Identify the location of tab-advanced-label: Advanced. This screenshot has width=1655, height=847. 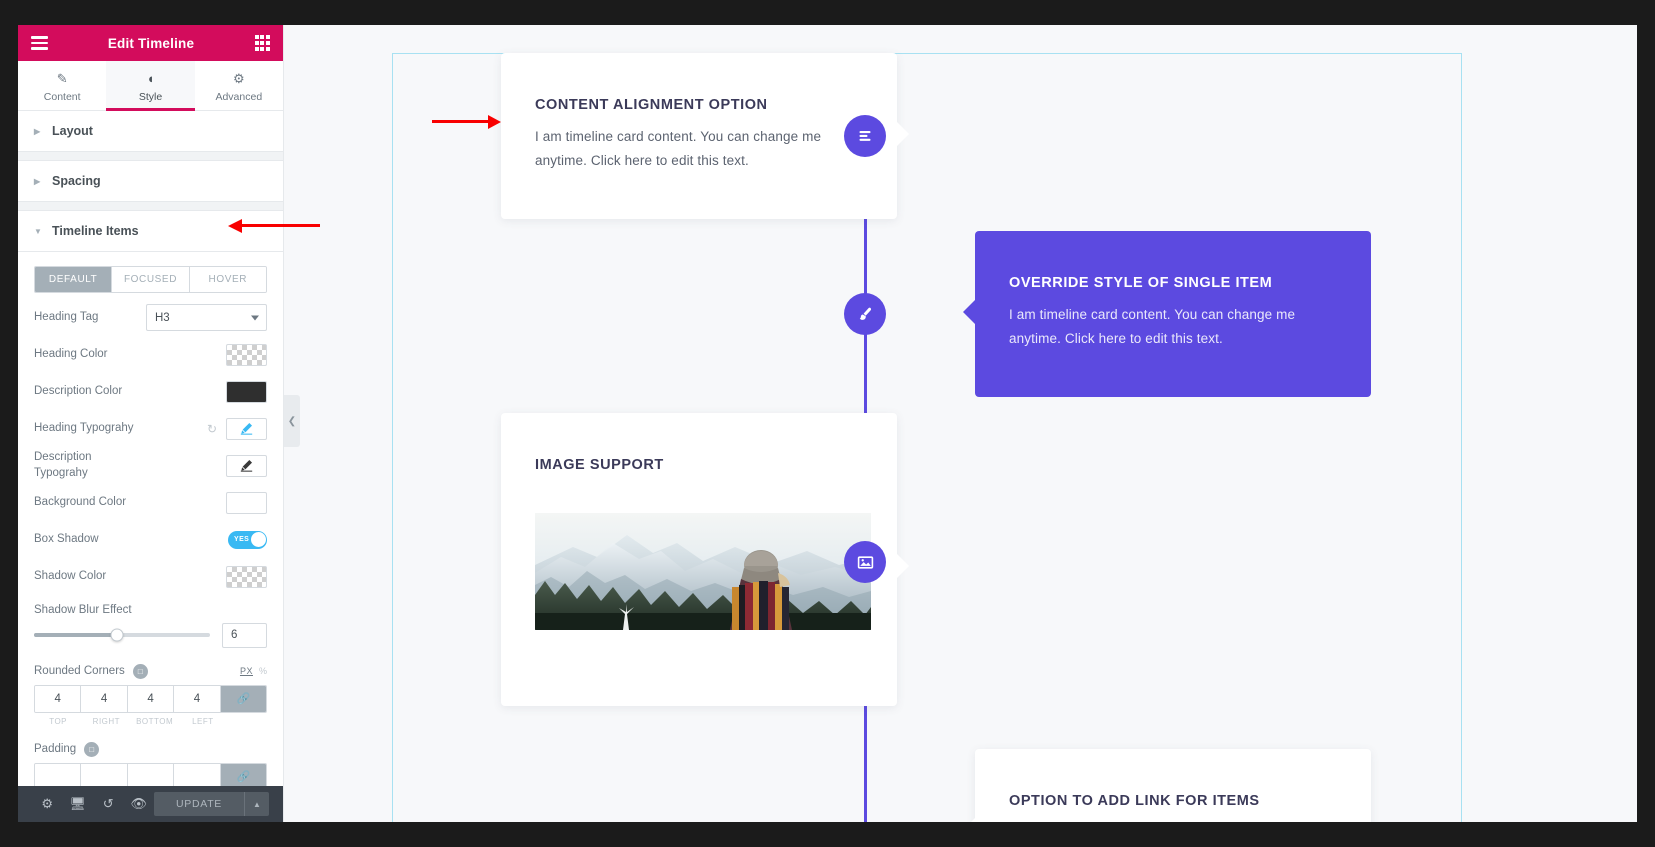
(239, 97).